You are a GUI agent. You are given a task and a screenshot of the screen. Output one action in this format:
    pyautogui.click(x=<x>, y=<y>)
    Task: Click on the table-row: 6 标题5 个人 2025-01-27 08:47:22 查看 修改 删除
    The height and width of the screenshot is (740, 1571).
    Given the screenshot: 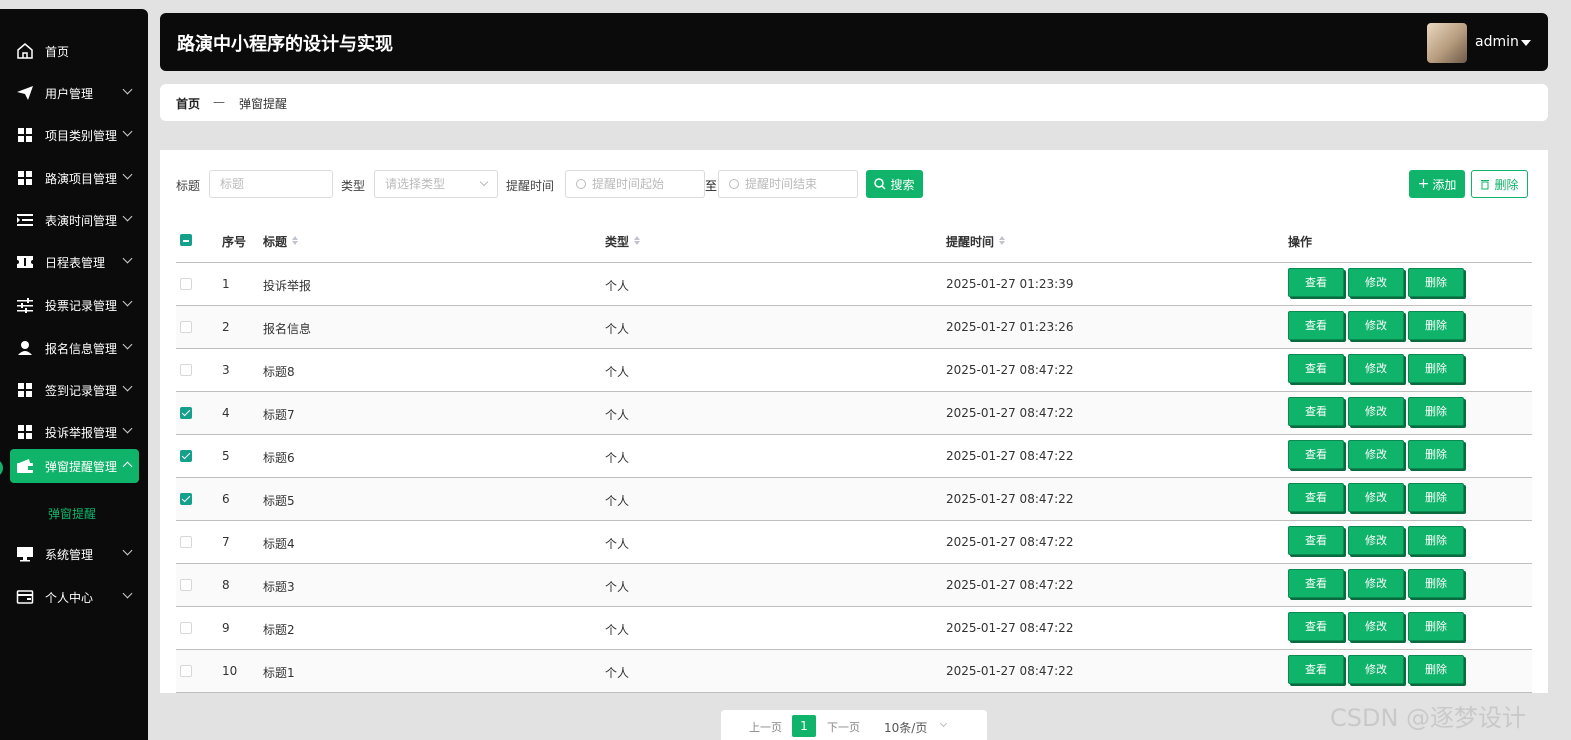 What is the action you would take?
    pyautogui.click(x=854, y=499)
    